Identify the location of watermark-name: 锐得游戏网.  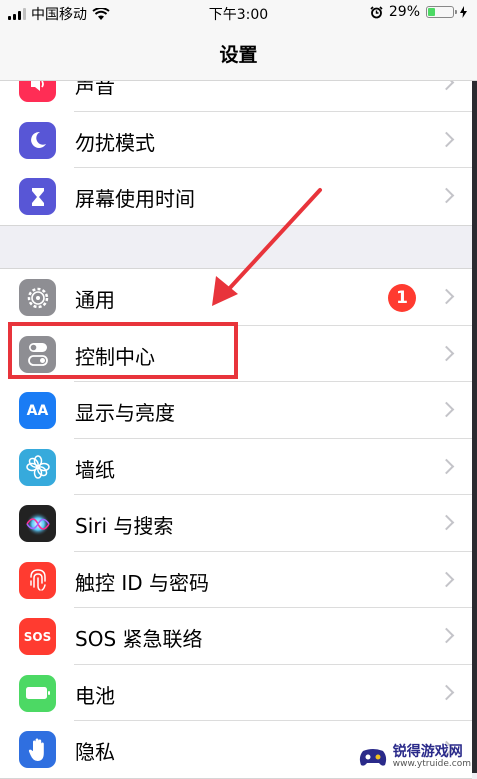
(427, 752).